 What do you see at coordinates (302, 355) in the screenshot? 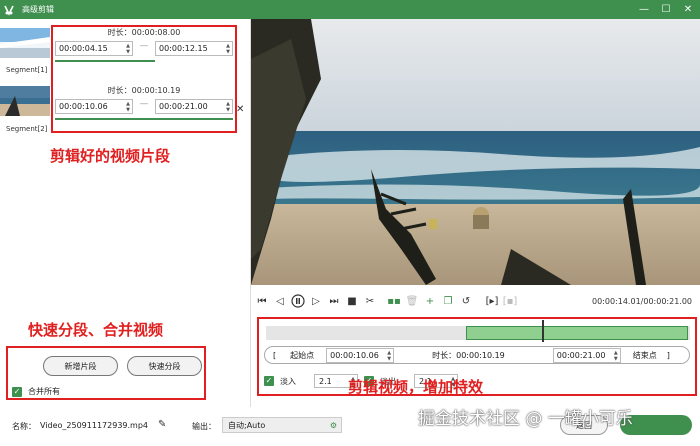
I see `start-point-label: 起始点` at bounding box center [302, 355].